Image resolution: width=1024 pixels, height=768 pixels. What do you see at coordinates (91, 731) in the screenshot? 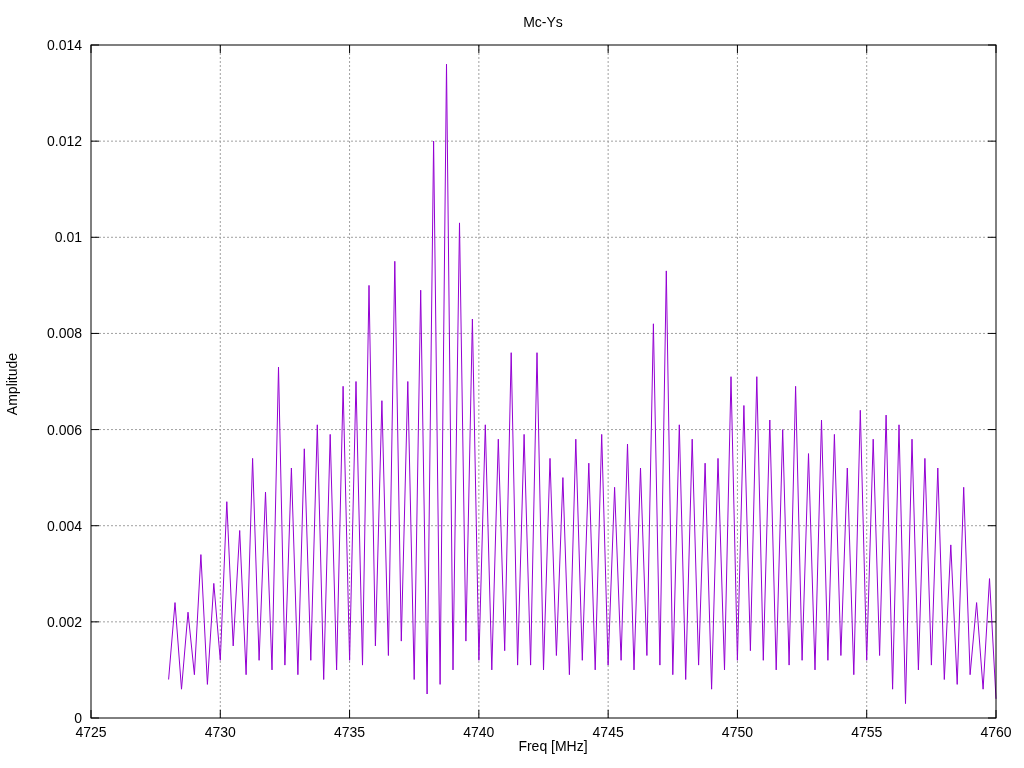
I see `x-tick-label: 4725` at bounding box center [91, 731].